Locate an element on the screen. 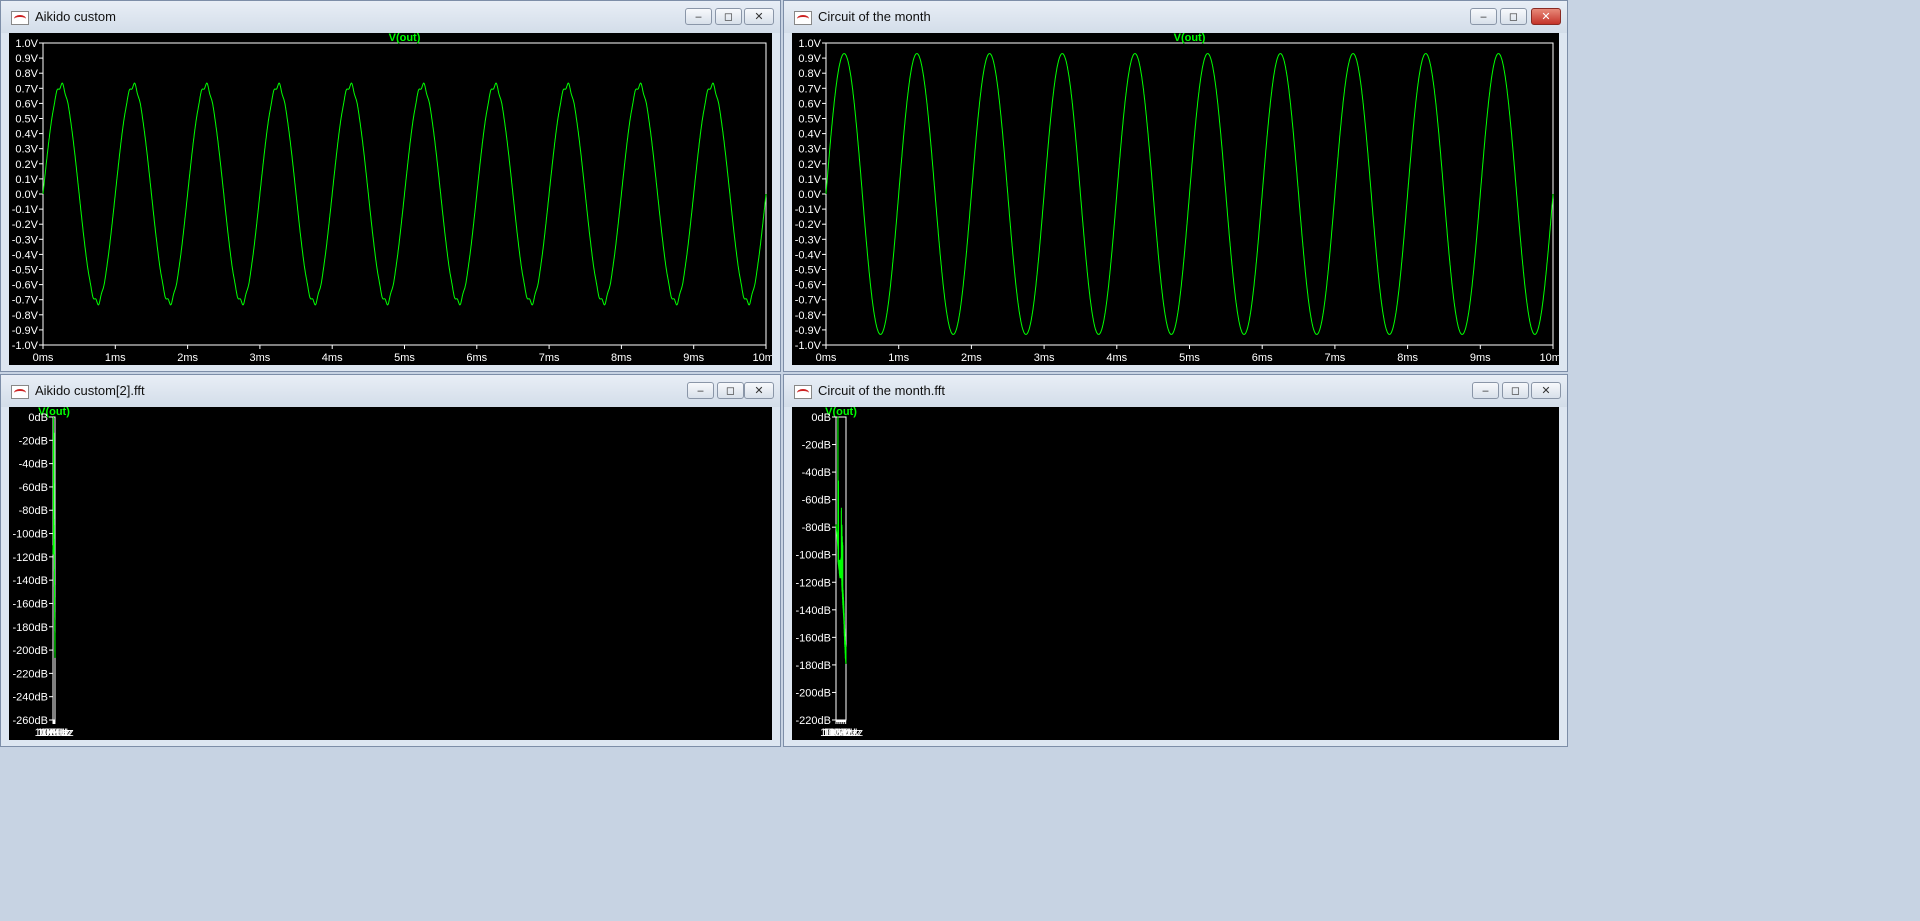  y-tick-label: -240dB is located at coordinates (30, 698).